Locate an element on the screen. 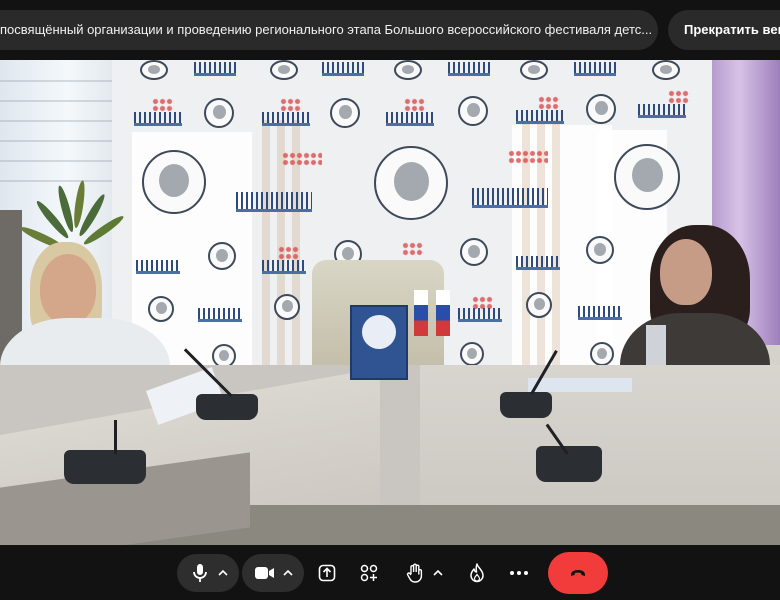 Image resolution: width=780 pixels, height=600 pixels. more-options-button is located at coordinates (519, 573).